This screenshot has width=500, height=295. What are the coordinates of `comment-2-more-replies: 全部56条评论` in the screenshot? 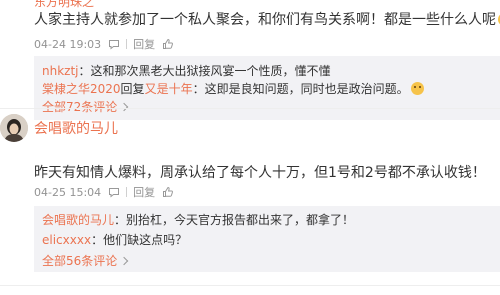 It's located at (85, 260).